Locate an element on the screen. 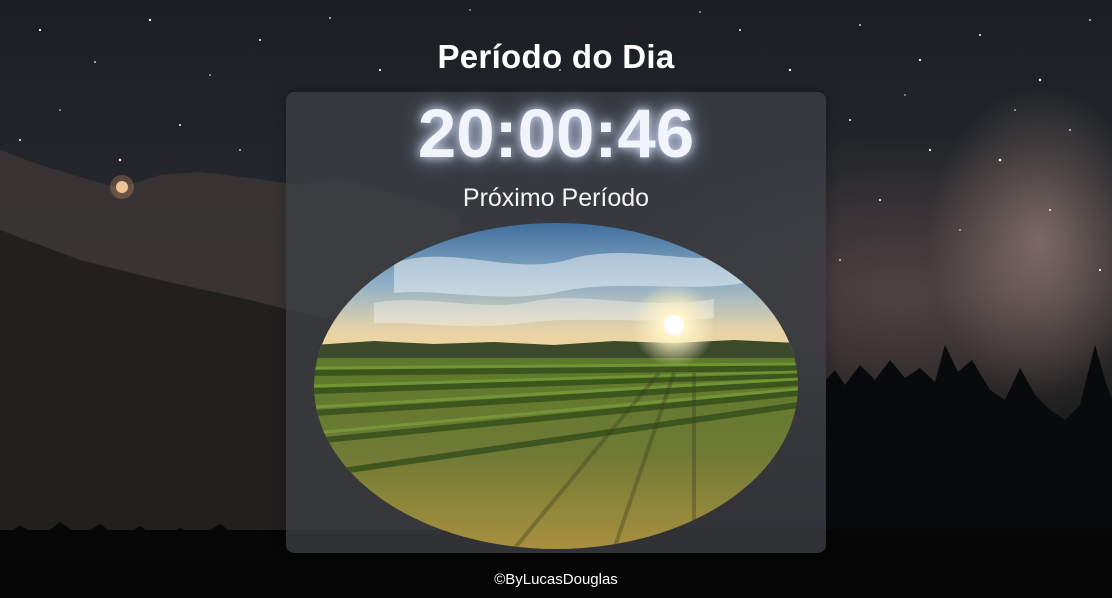  digital-clock: 20:00:46 is located at coordinates (556, 133).